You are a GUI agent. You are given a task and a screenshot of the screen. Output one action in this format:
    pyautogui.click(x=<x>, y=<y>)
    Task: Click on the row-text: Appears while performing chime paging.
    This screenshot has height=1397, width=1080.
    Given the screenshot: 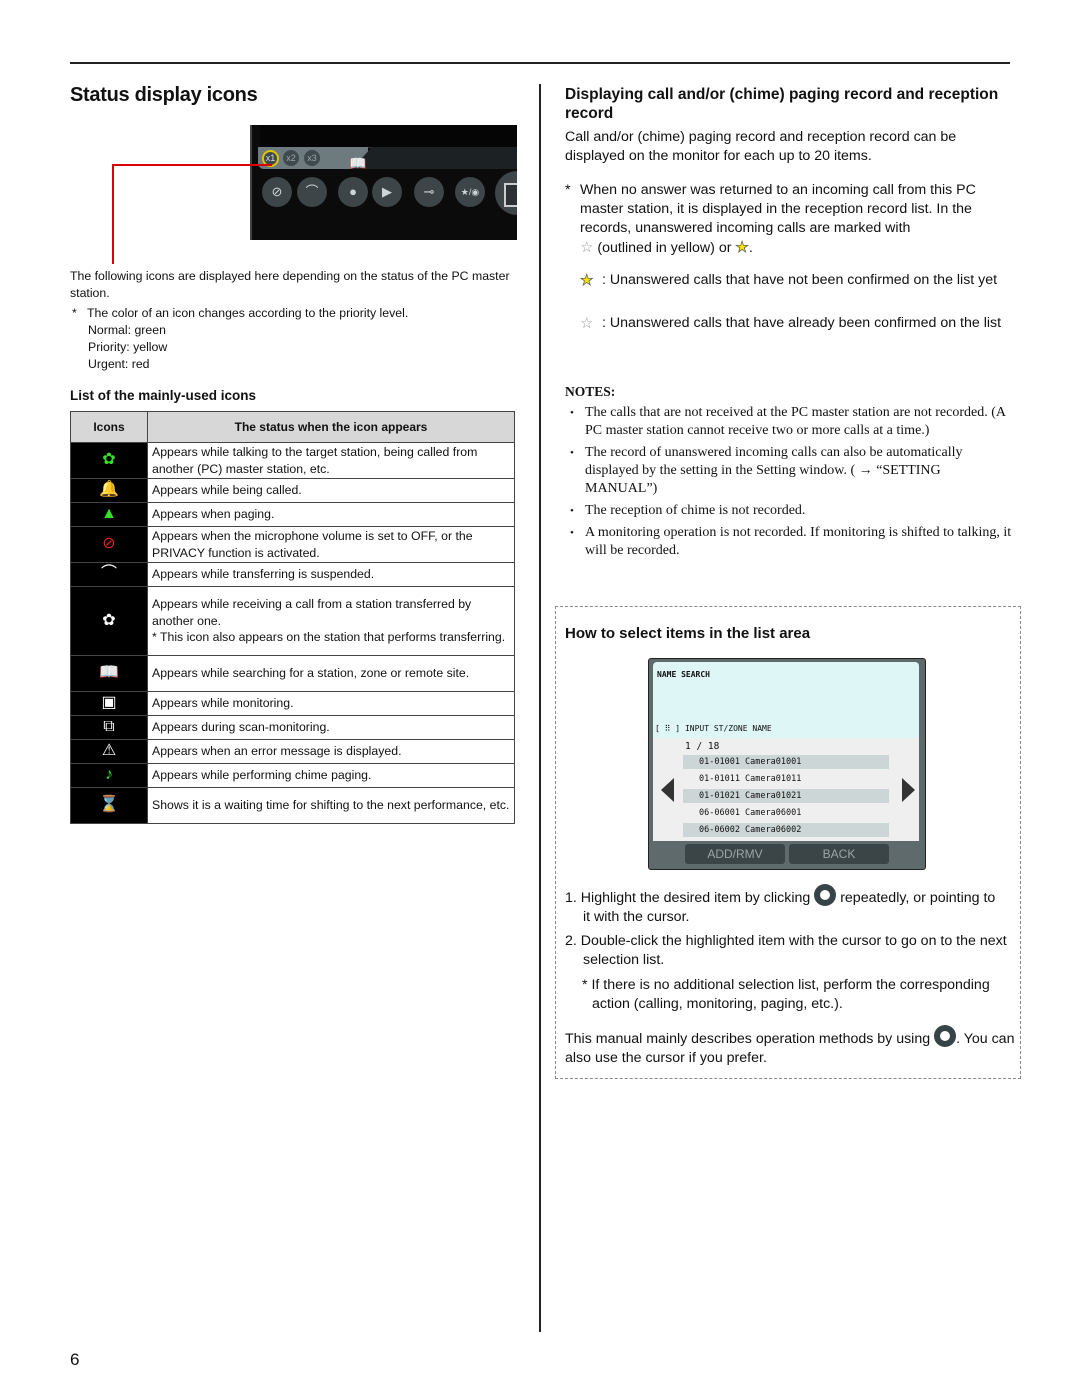 What is the action you would take?
    pyautogui.click(x=331, y=775)
    